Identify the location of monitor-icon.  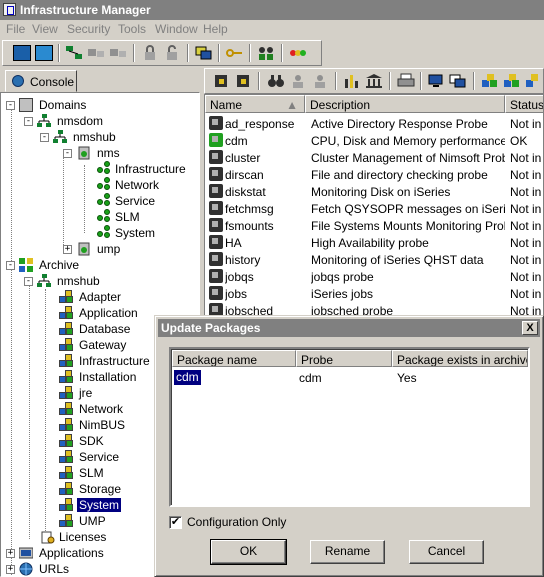
(436, 81).